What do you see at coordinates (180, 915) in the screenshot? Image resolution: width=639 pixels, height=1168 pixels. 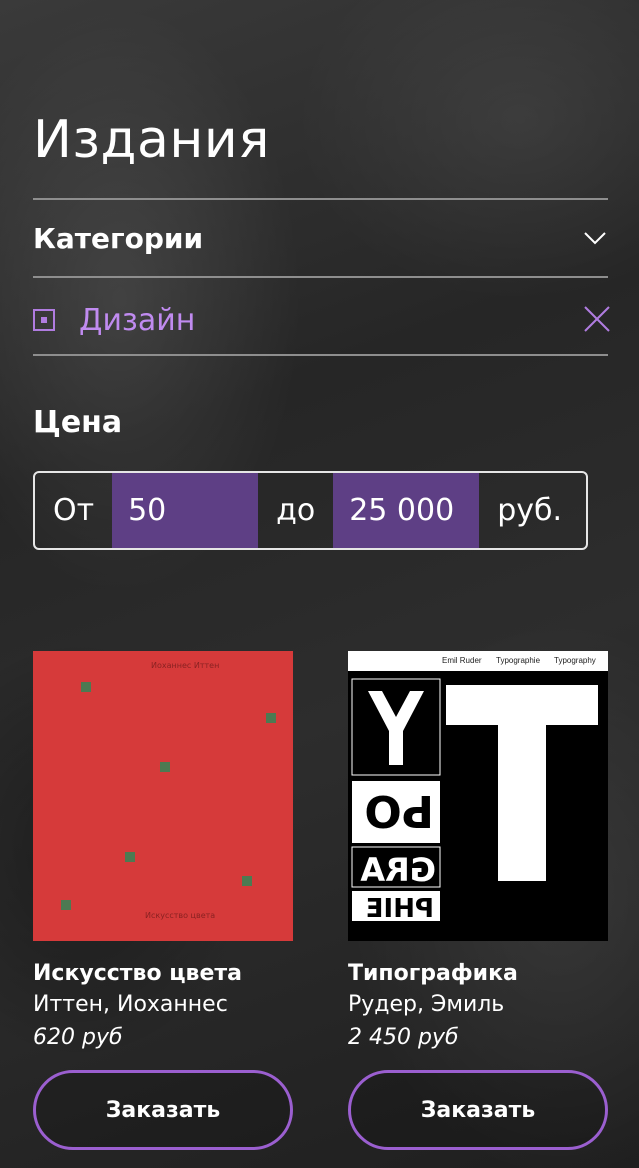 I see `cover-title-text: Искусство цвета` at bounding box center [180, 915].